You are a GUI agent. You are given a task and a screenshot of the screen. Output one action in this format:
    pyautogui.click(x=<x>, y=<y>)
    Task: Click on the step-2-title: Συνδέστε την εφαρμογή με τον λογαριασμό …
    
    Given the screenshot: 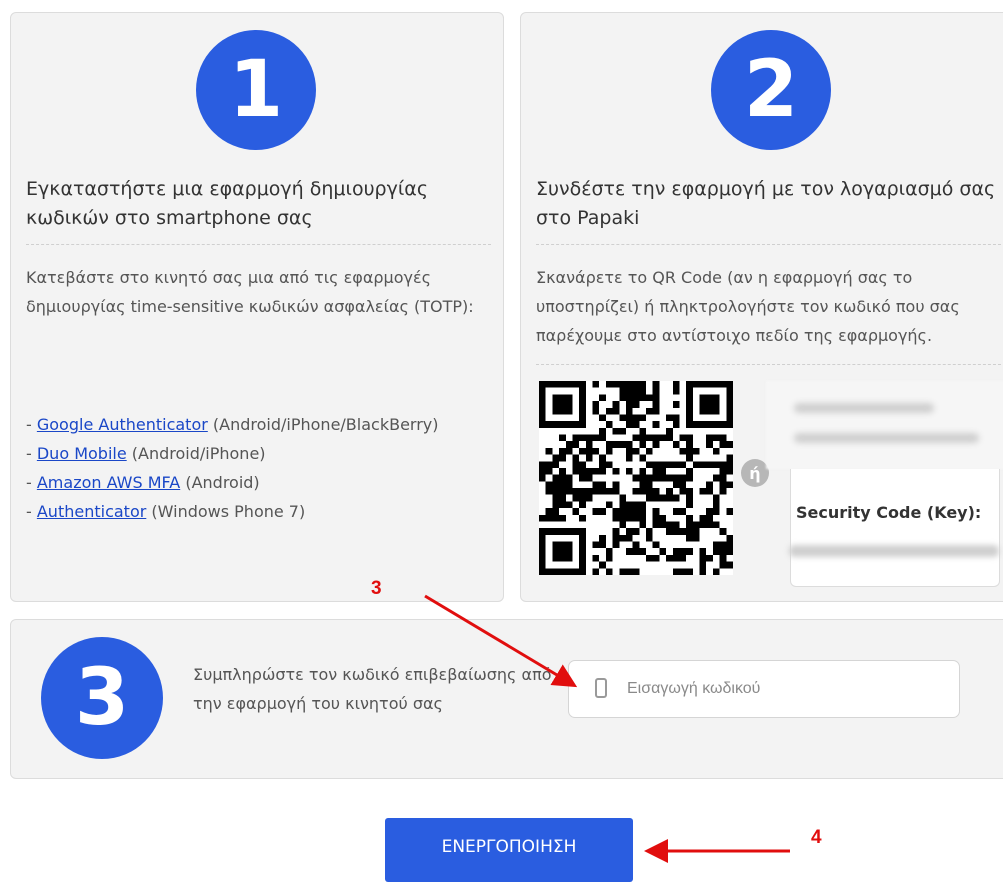 What is the action you would take?
    pyautogui.click(x=766, y=203)
    